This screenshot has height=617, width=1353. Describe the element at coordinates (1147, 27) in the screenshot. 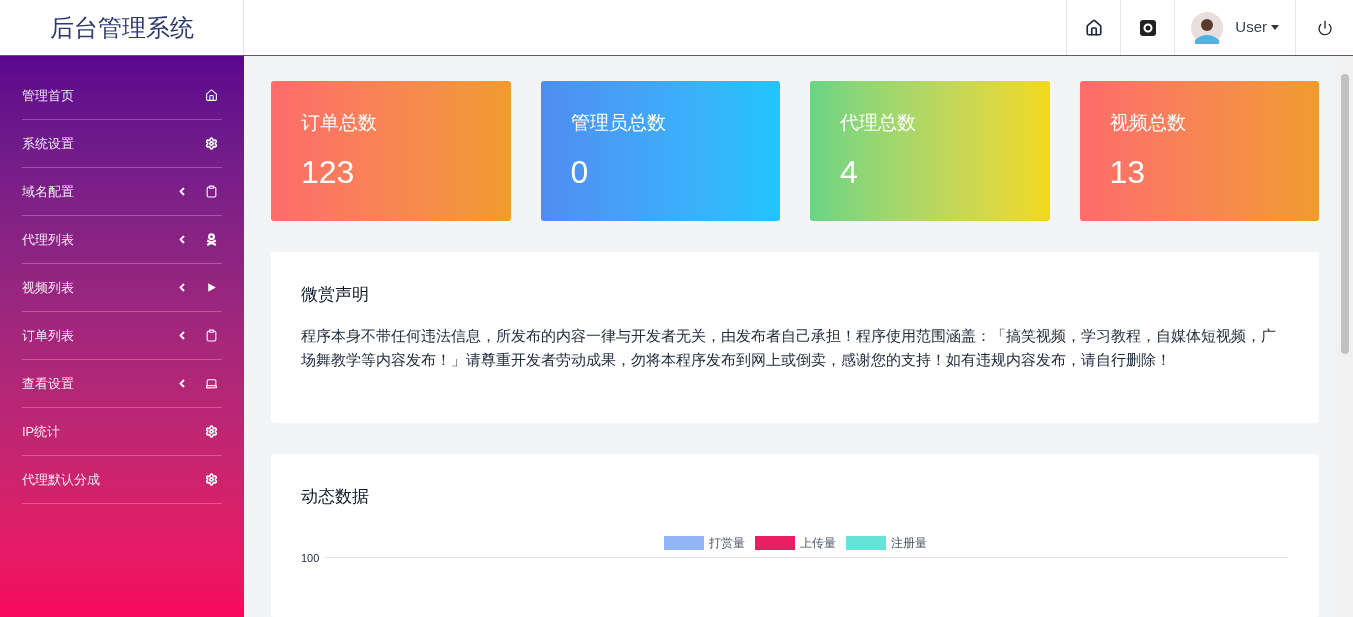

I see `settings-icon` at that location.